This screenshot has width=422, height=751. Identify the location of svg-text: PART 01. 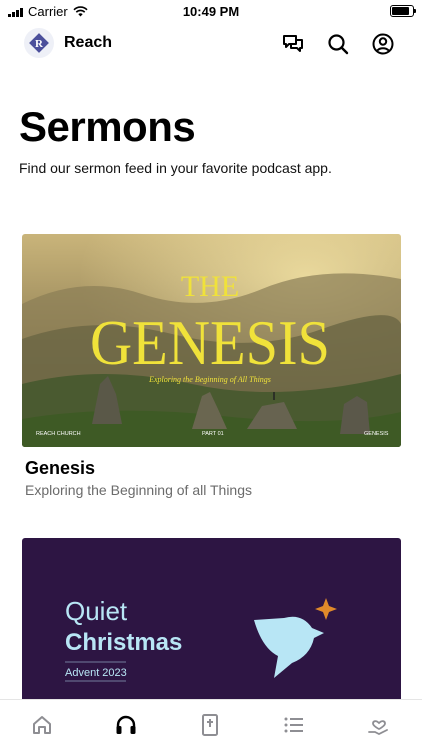
(213, 434).